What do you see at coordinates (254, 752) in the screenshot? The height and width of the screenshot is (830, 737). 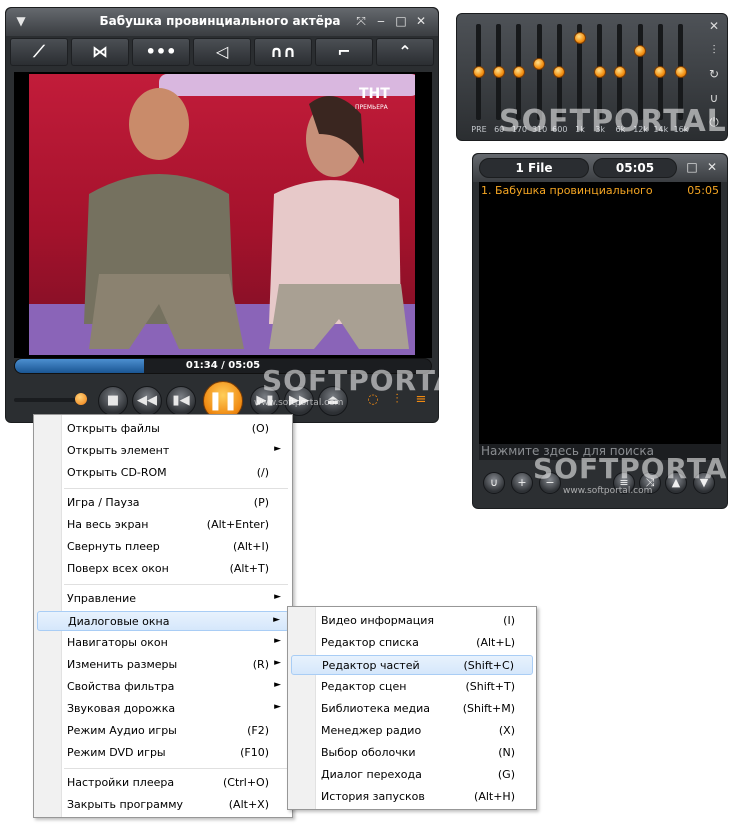 I see `menu-item-shortcut: (F10)` at bounding box center [254, 752].